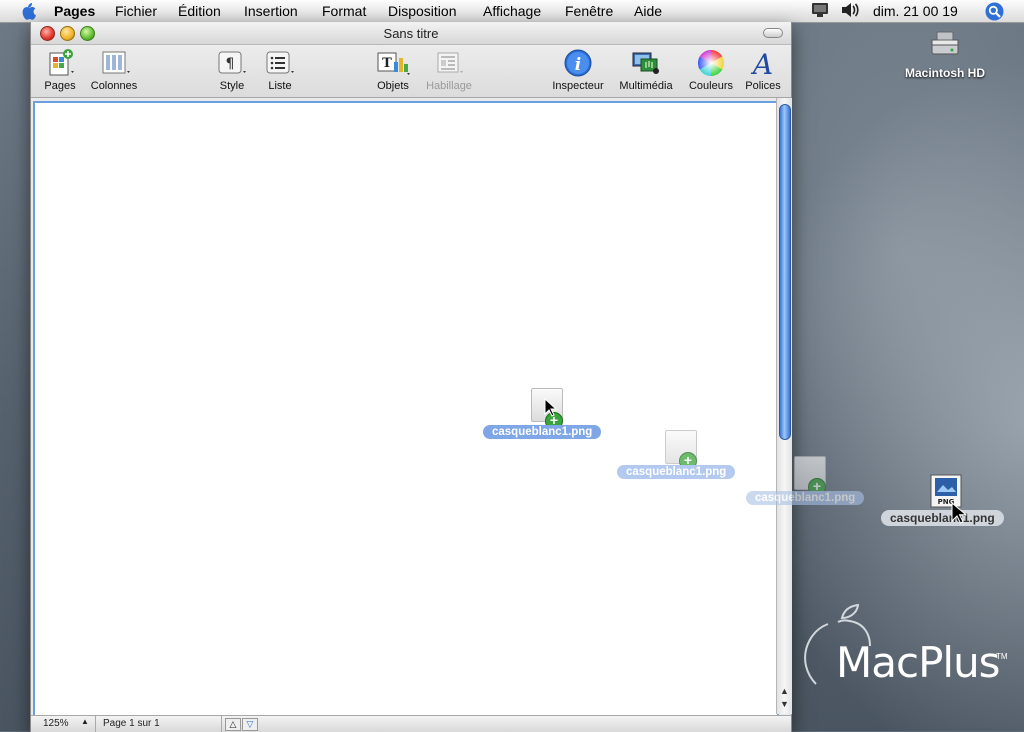  I want to click on next-page-button: ▽, so click(250, 724).